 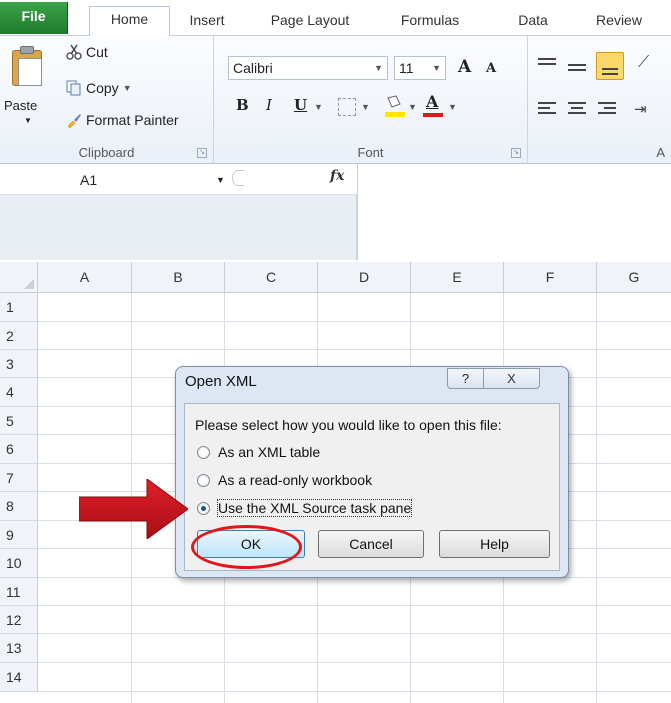 I want to click on tab-formulas: Formulas, so click(x=430, y=22).